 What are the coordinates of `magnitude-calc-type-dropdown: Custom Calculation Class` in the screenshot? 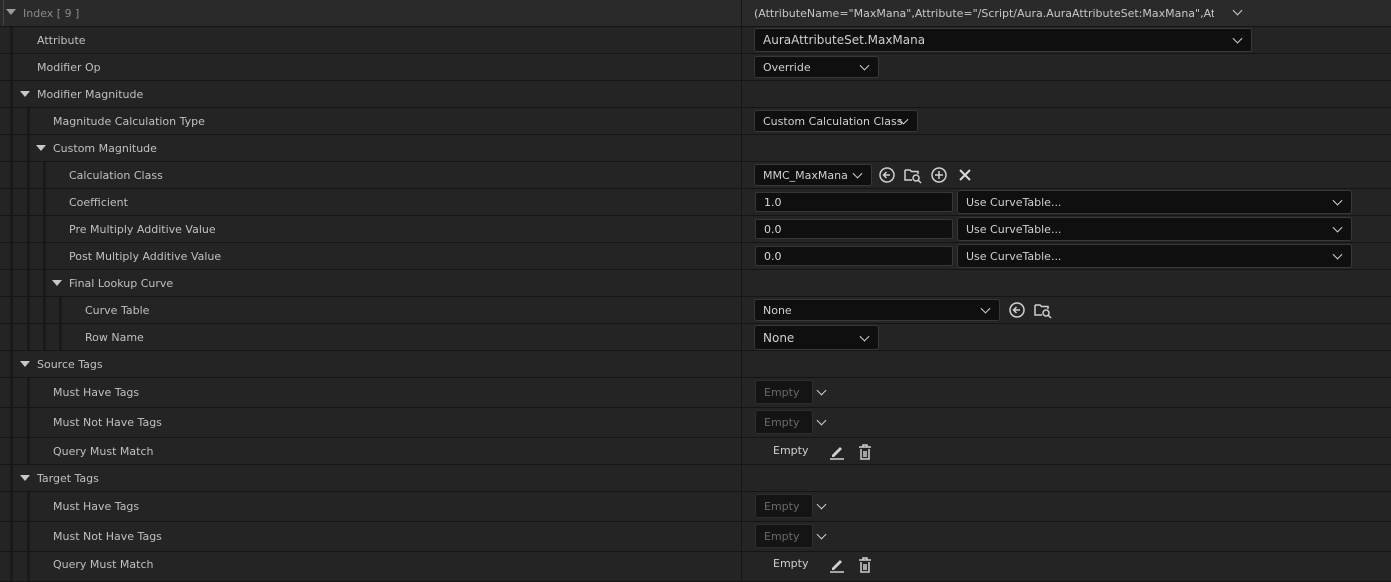 It's located at (836, 121).